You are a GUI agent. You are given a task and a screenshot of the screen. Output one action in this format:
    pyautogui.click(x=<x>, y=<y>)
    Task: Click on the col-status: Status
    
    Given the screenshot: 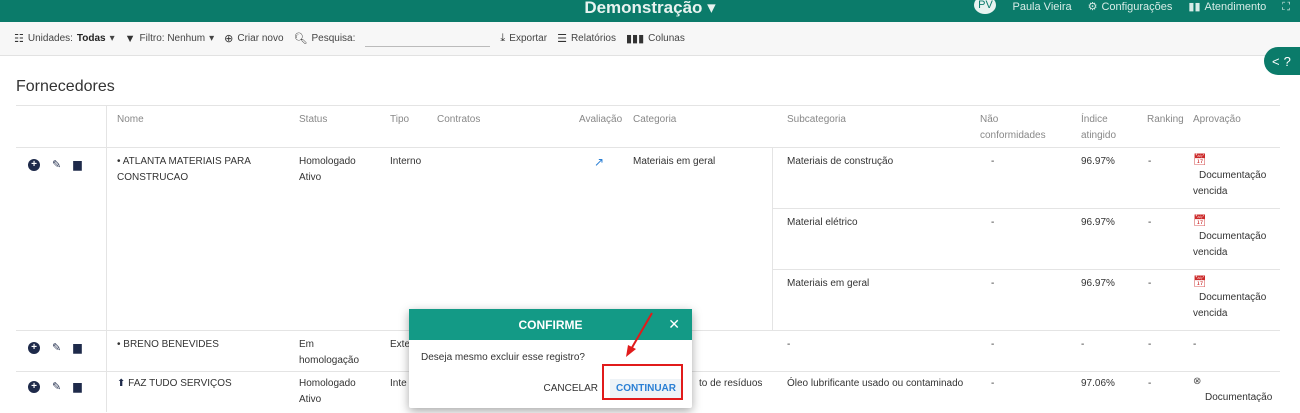 What is the action you would take?
    pyautogui.click(x=313, y=120)
    